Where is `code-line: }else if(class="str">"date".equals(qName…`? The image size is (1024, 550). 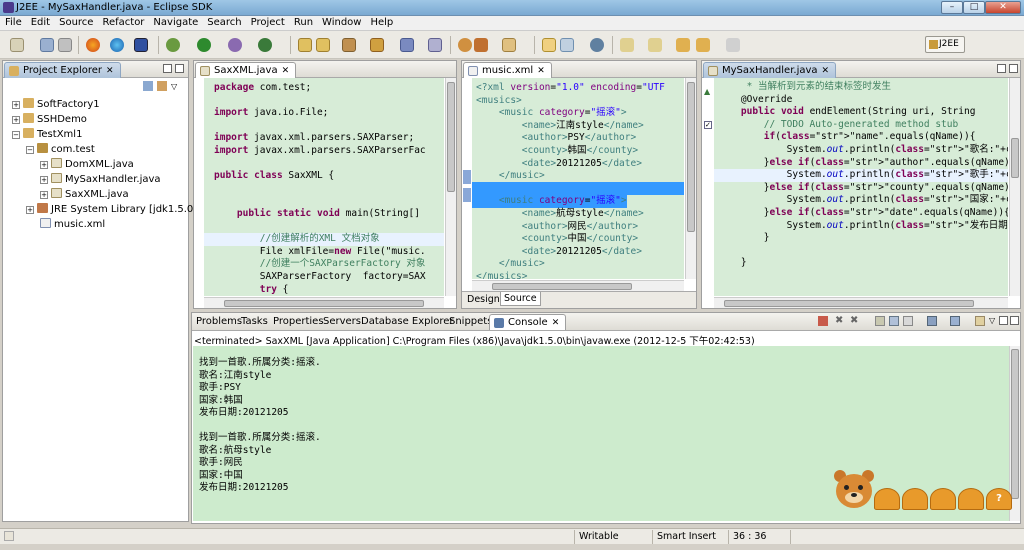
code-line: }else if(class="str">"date".equals(qName… is located at coordinates (863, 213).